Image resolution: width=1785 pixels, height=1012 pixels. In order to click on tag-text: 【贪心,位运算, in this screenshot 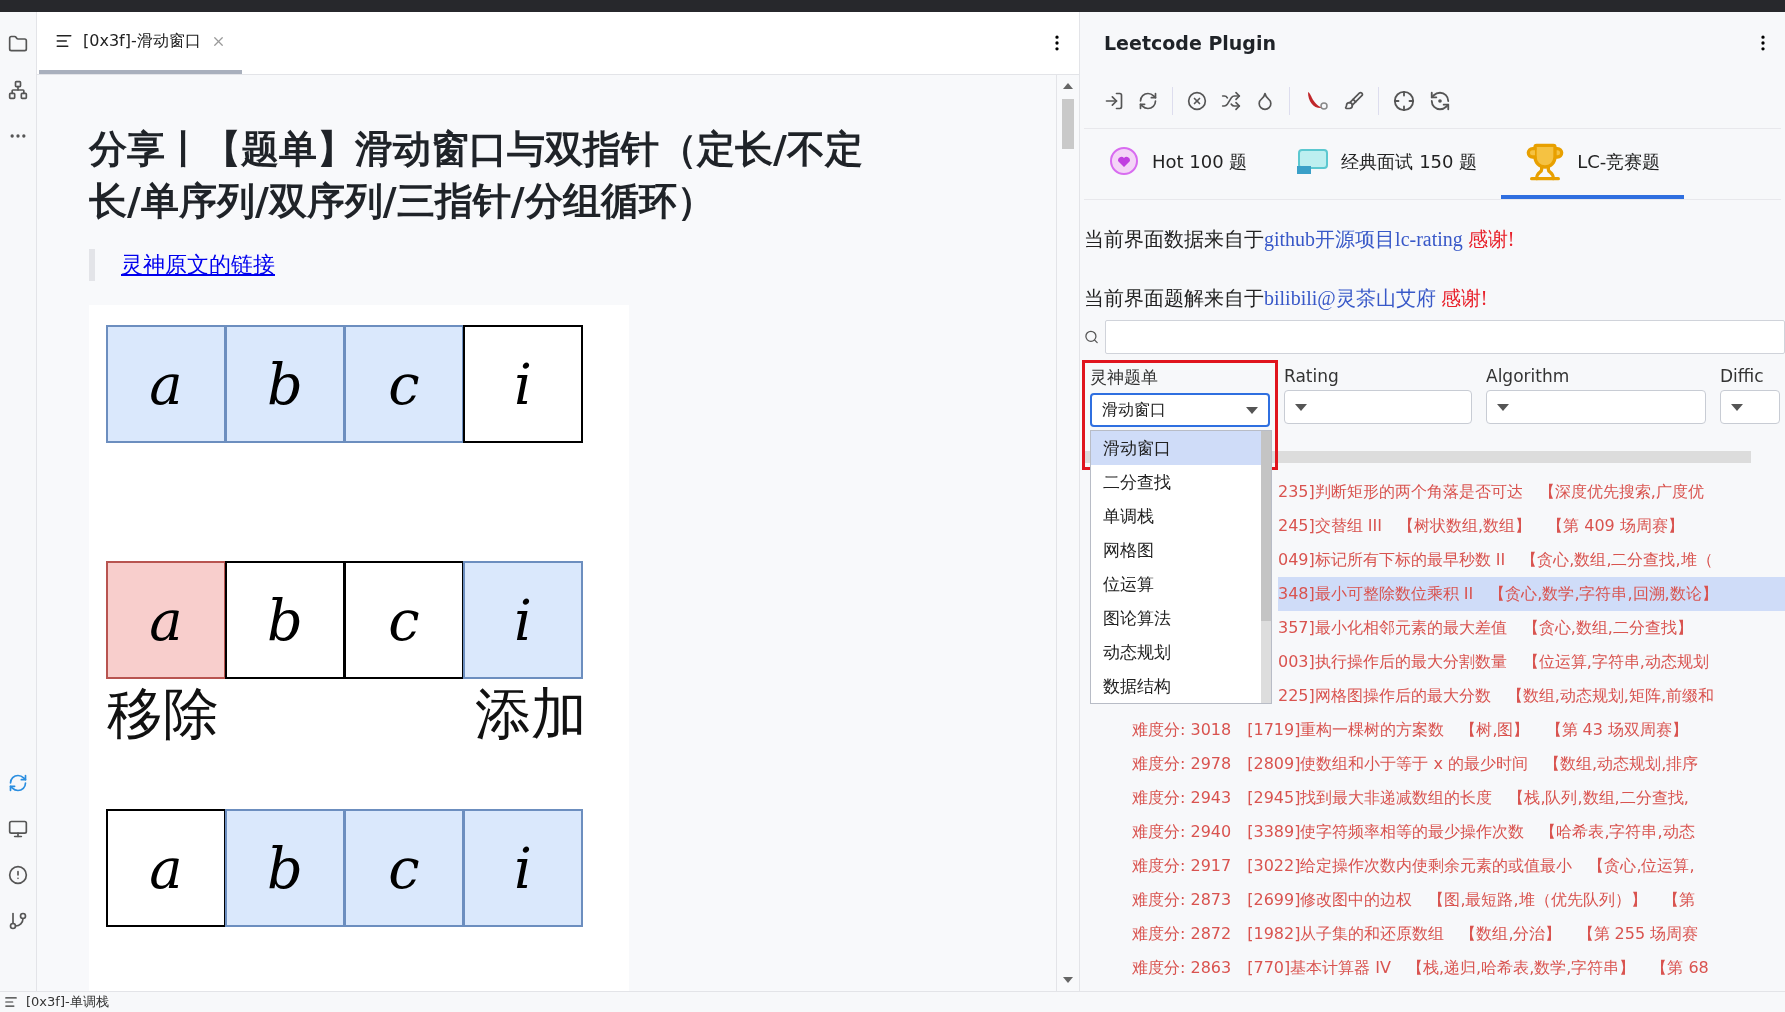, I will do `click(1641, 866)`.